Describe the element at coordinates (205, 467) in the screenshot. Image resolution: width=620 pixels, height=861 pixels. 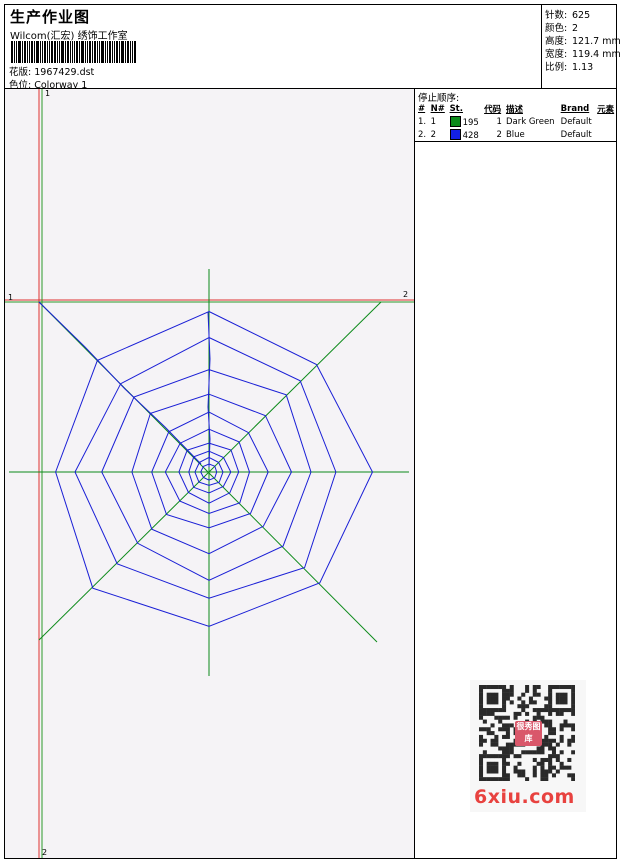
I see `web-ring` at that location.